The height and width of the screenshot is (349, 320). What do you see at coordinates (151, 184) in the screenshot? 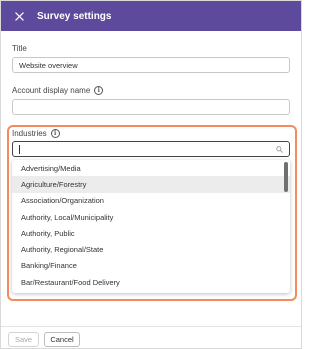
I see `industry-option: Agriculture/Forestry` at bounding box center [151, 184].